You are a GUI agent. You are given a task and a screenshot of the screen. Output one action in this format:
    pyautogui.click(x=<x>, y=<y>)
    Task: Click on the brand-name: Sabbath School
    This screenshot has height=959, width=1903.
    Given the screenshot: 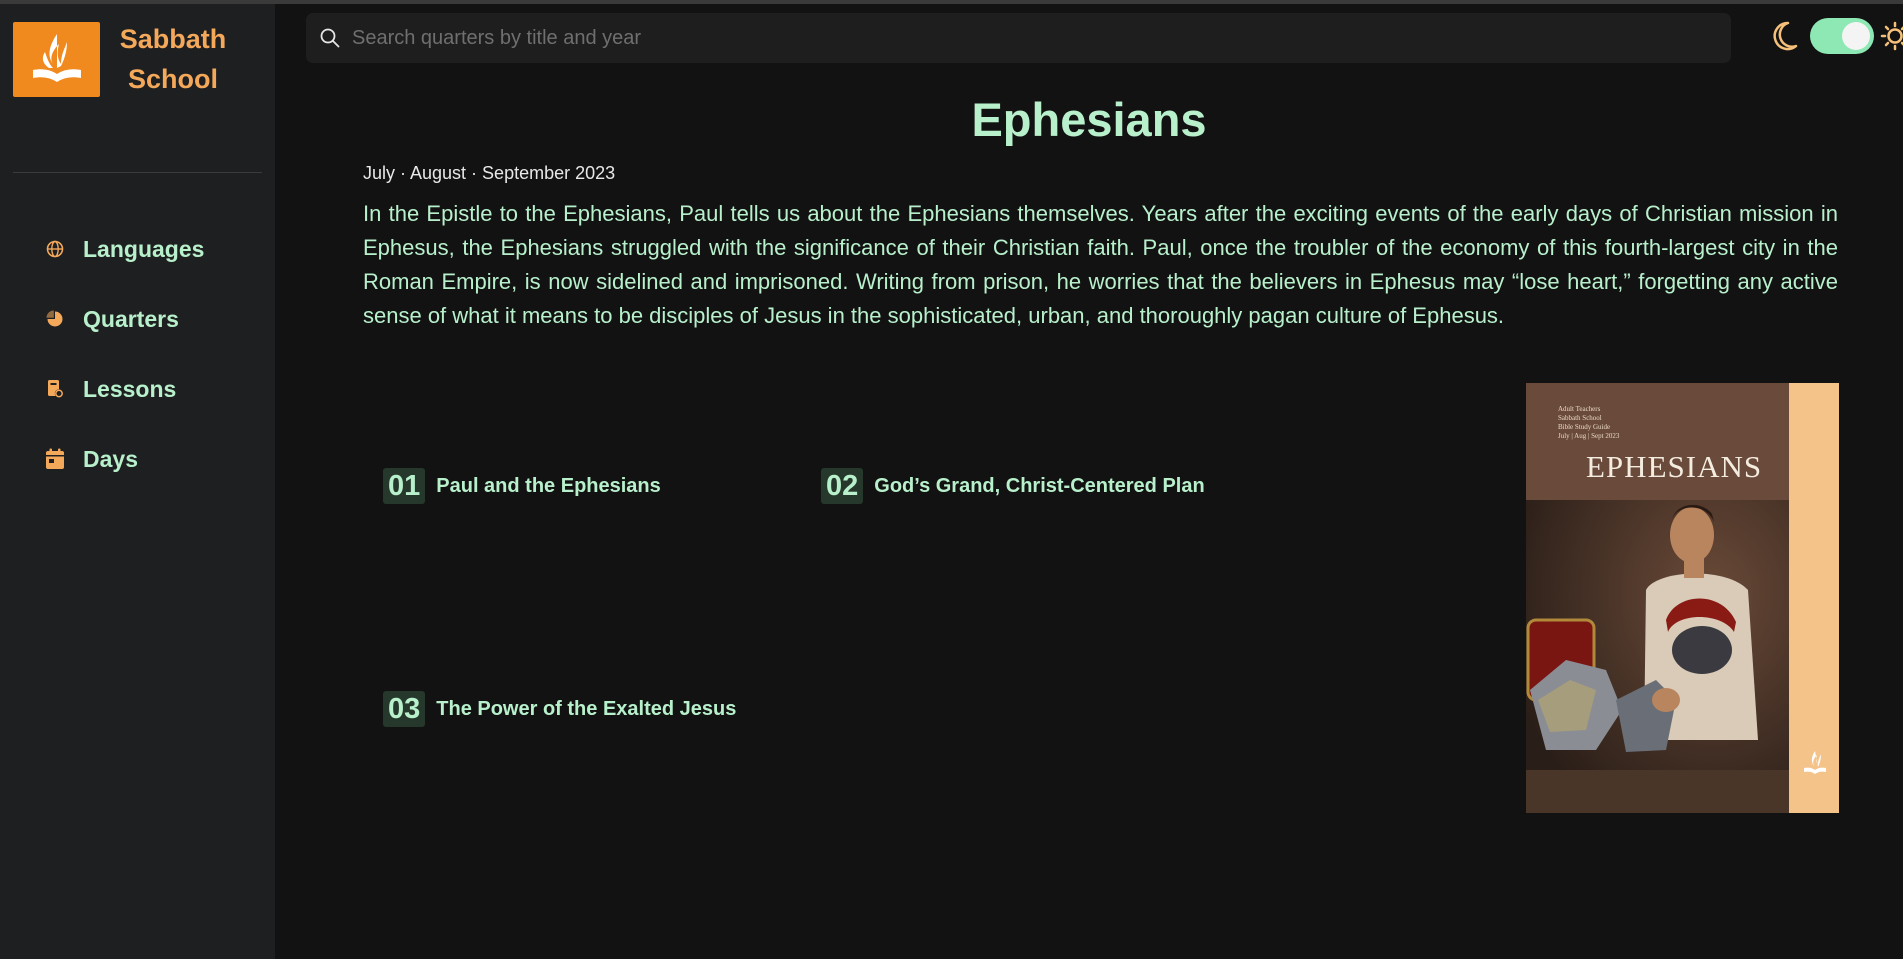 What is the action you would take?
    pyautogui.click(x=173, y=59)
    